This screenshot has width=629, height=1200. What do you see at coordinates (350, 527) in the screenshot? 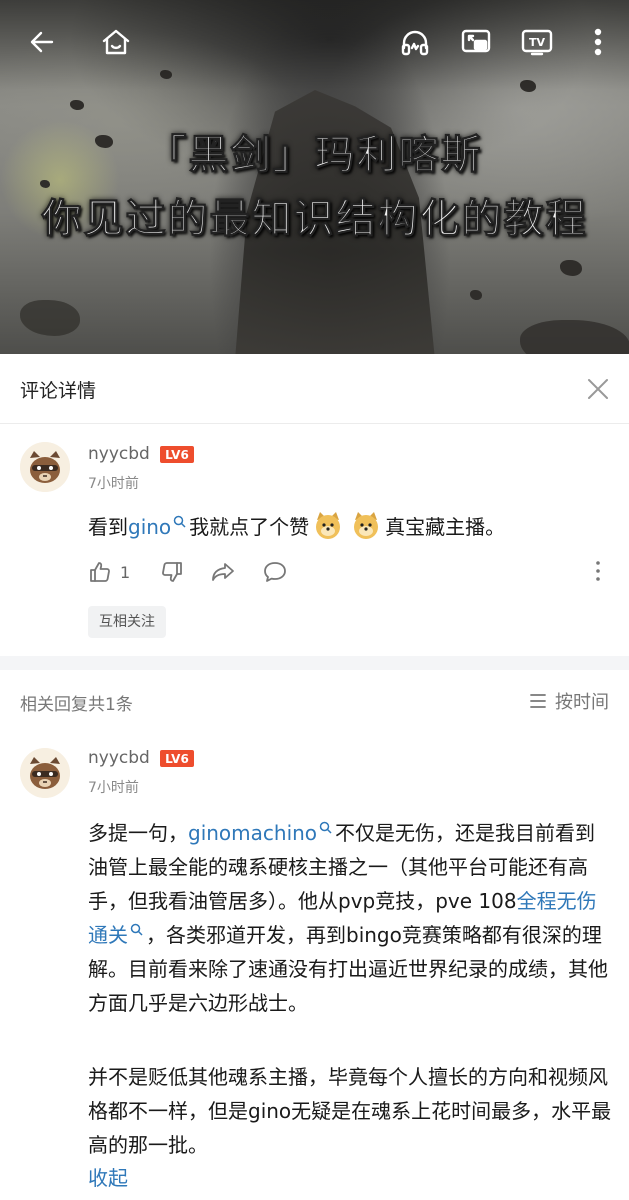
I see `comment-text: 看到gino 我就点了个赞 真宝藏主播。` at bounding box center [350, 527].